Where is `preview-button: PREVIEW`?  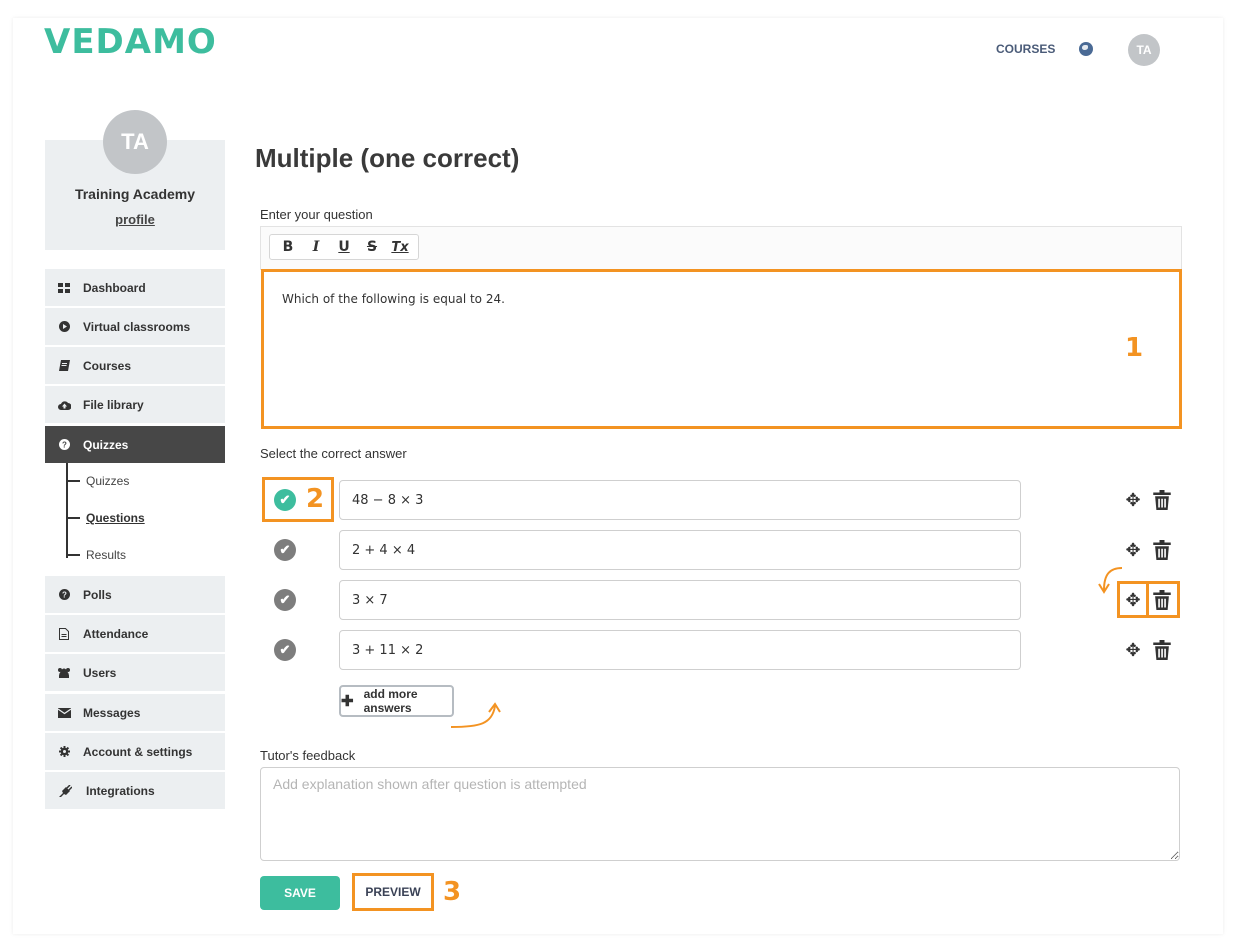
preview-button: PREVIEW is located at coordinates (393, 892).